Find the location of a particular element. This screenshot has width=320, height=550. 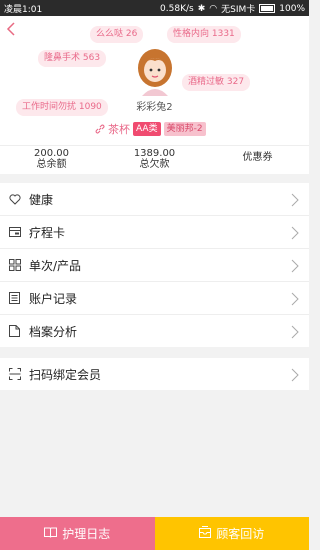

balance-label: 总余额 is located at coordinates (51, 164).